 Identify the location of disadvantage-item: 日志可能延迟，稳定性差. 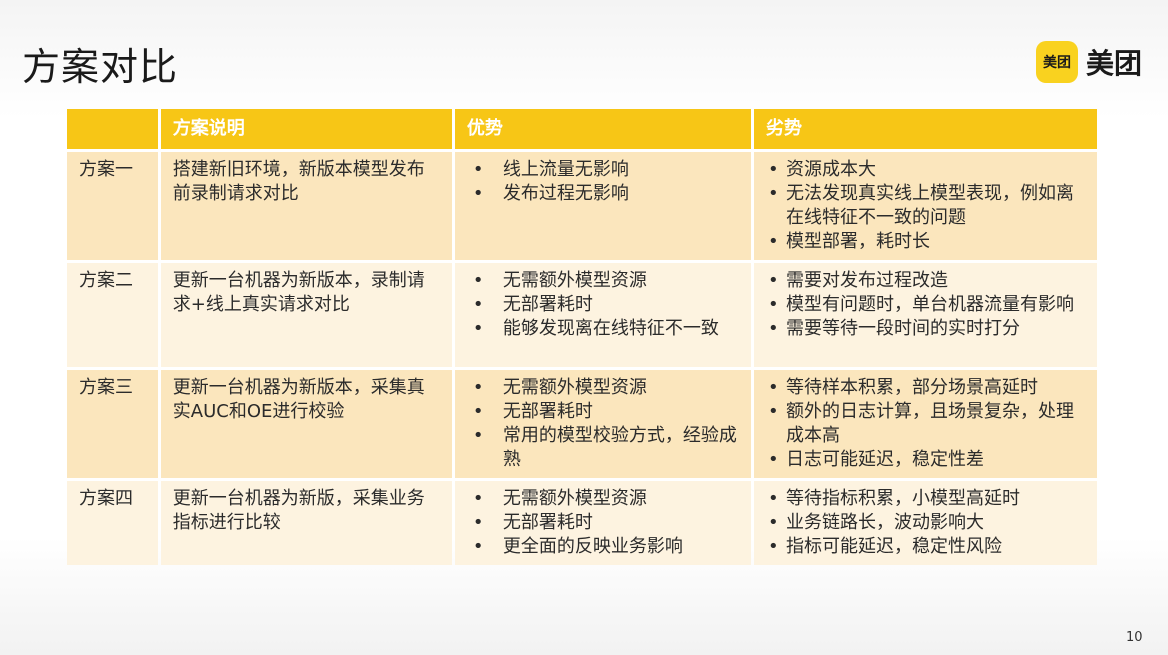
(926, 460).